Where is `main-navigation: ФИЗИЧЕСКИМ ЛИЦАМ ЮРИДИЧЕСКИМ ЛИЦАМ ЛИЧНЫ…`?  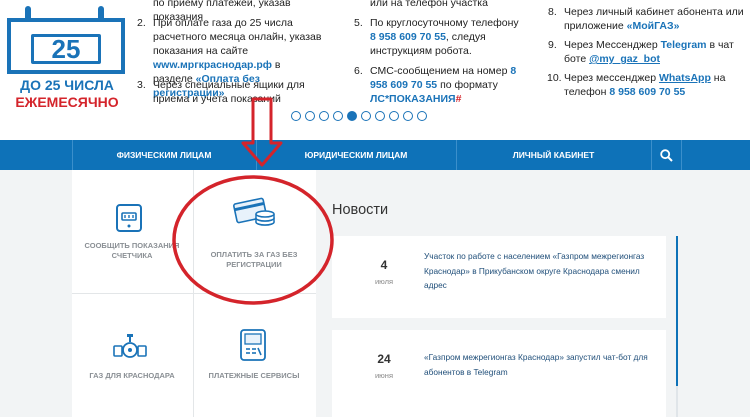
main-navigation: ФИЗИЧЕСКИМ ЛИЦАМ ЮРИДИЧЕСКИМ ЛИЦАМ ЛИЧНЫ… is located at coordinates (375, 155).